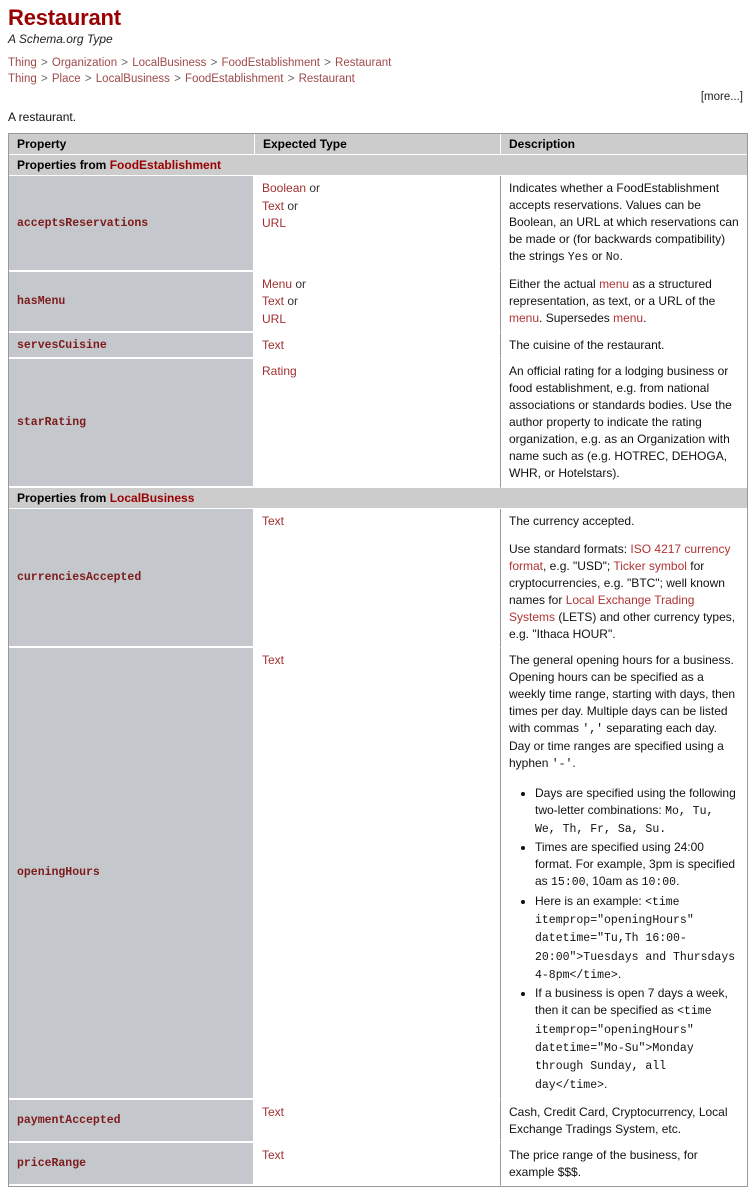 This screenshot has height=1187, width=756. I want to click on page-title: Restaurant, so click(64, 17).